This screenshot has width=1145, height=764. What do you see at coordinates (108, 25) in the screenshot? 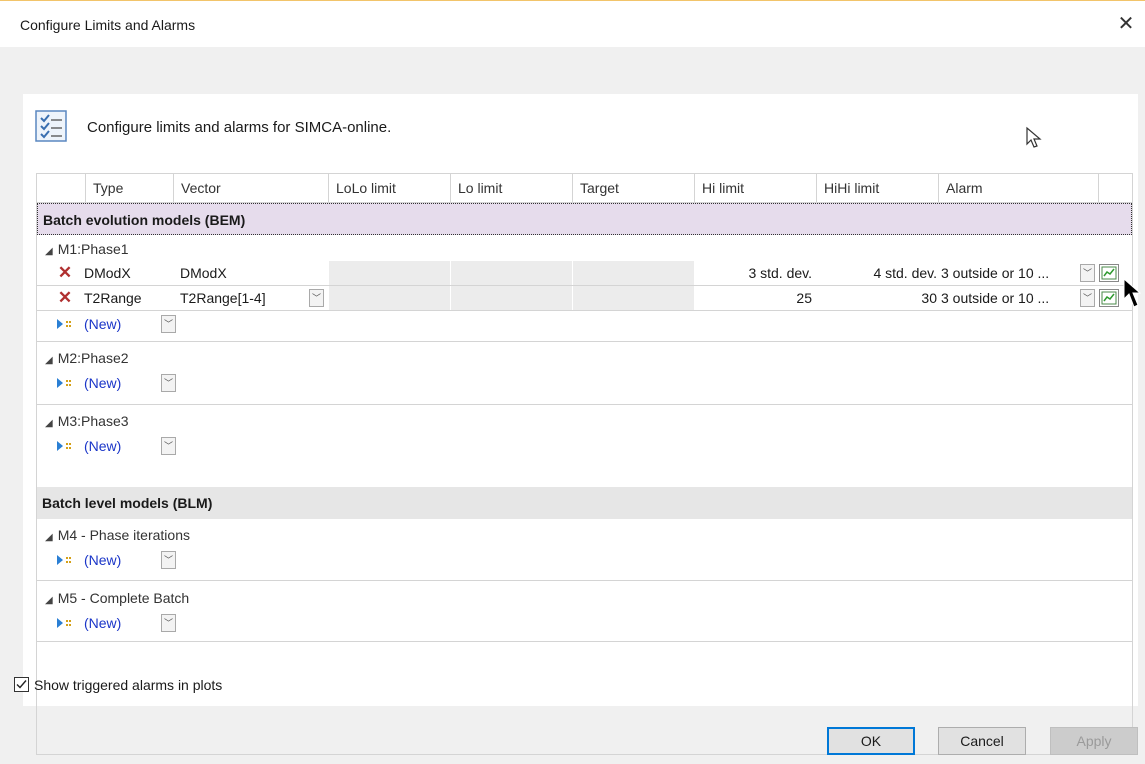
I see `window-title: Configure Limits and Alarms` at bounding box center [108, 25].